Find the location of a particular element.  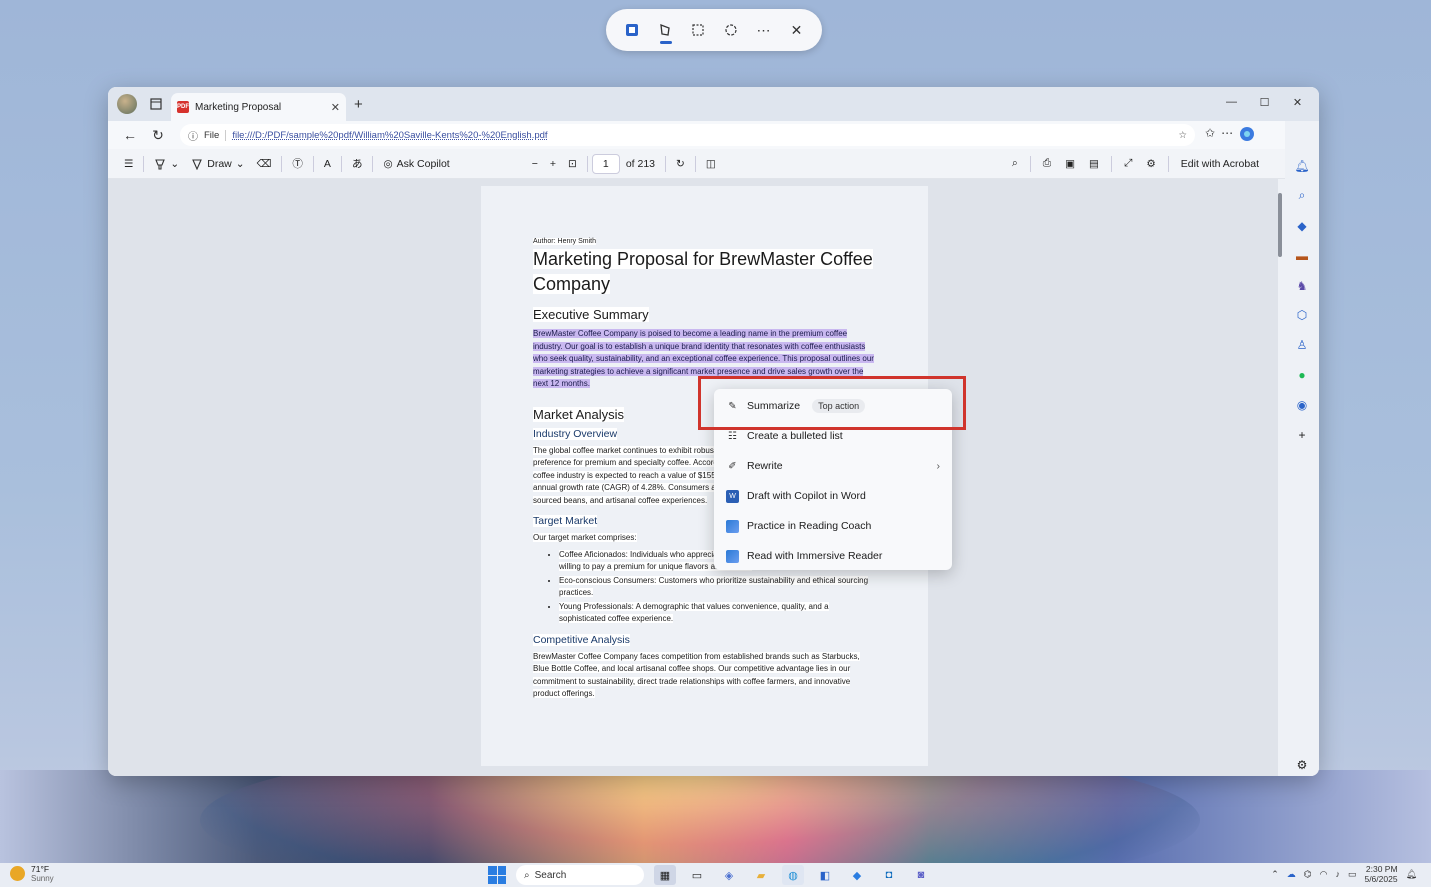

search-sidebar-icon: ⌕ is located at coordinates (1302, 196).